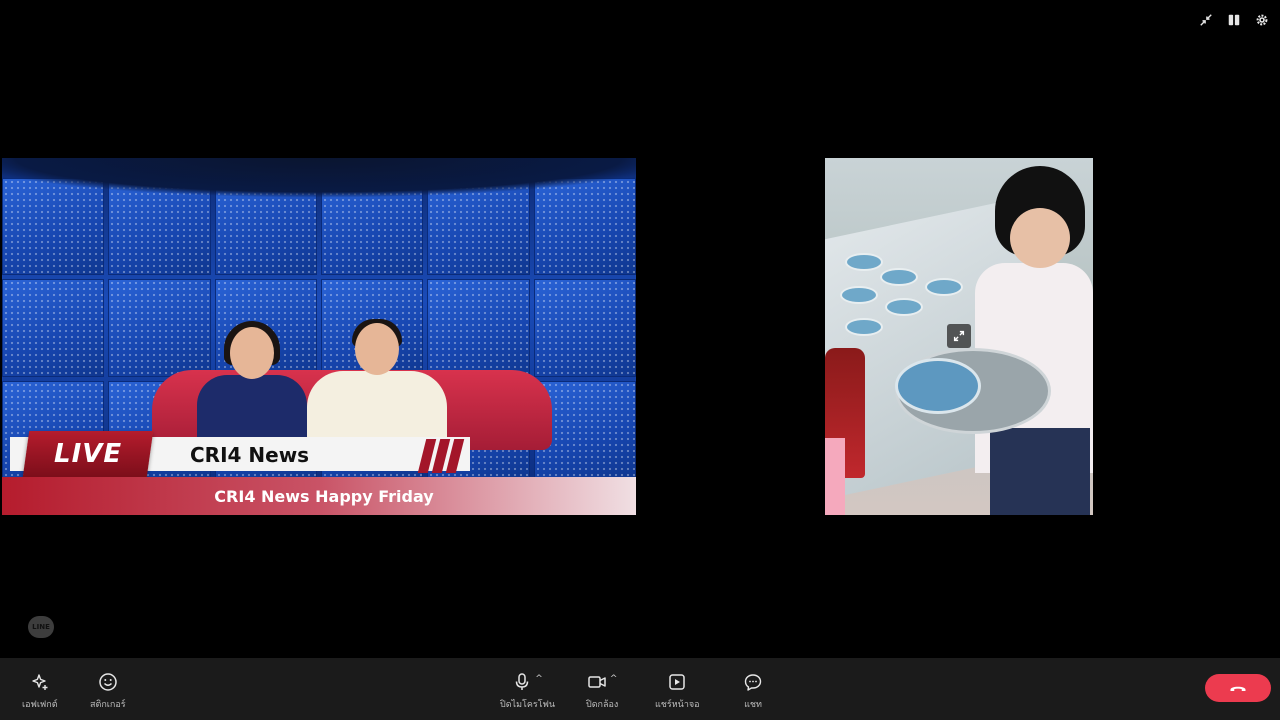  I want to click on camera-icon-wrap: ^, so click(602, 682).